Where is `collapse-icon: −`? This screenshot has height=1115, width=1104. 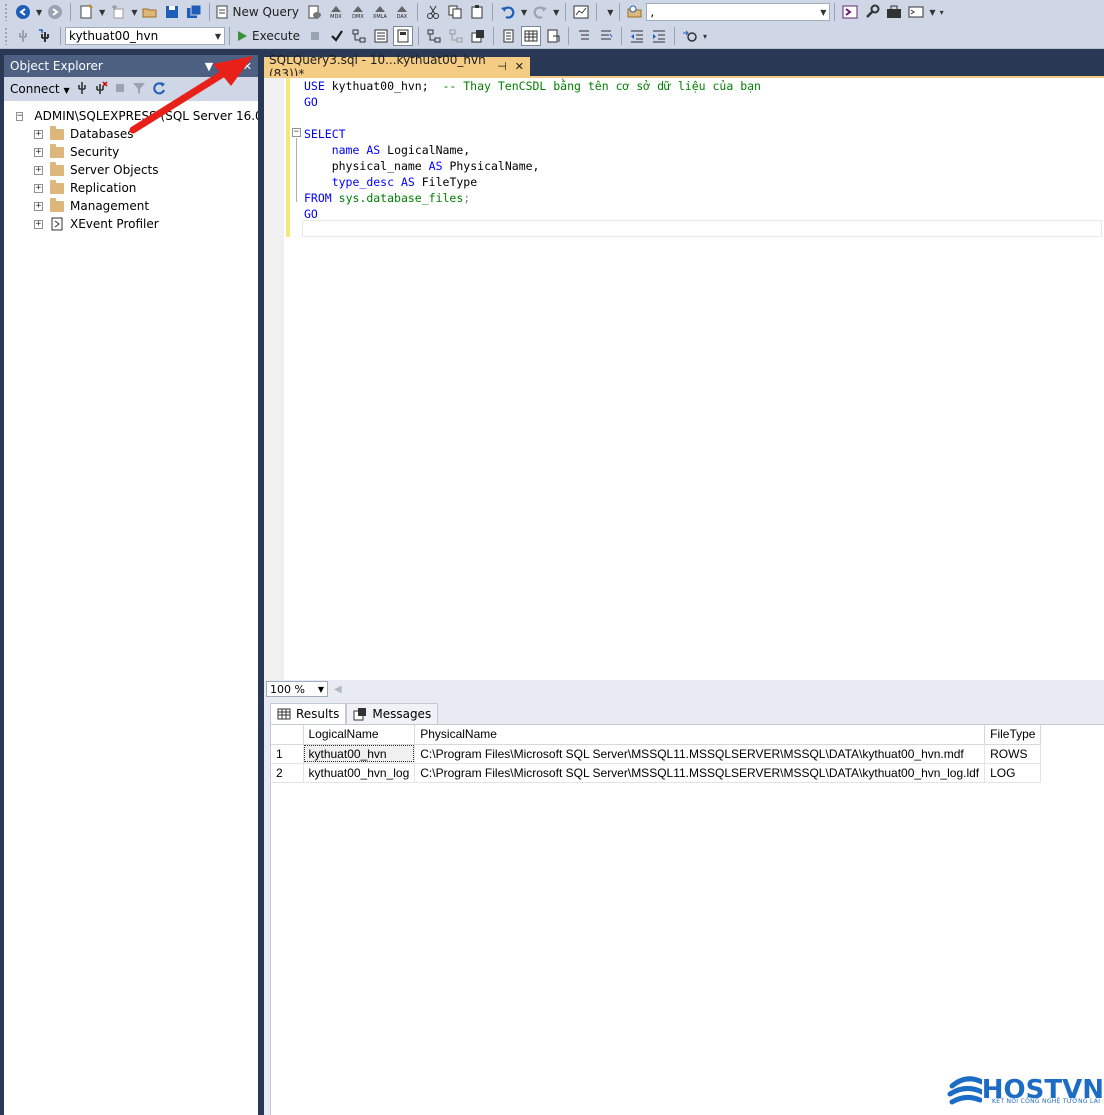
collapse-icon: − is located at coordinates (20, 116).